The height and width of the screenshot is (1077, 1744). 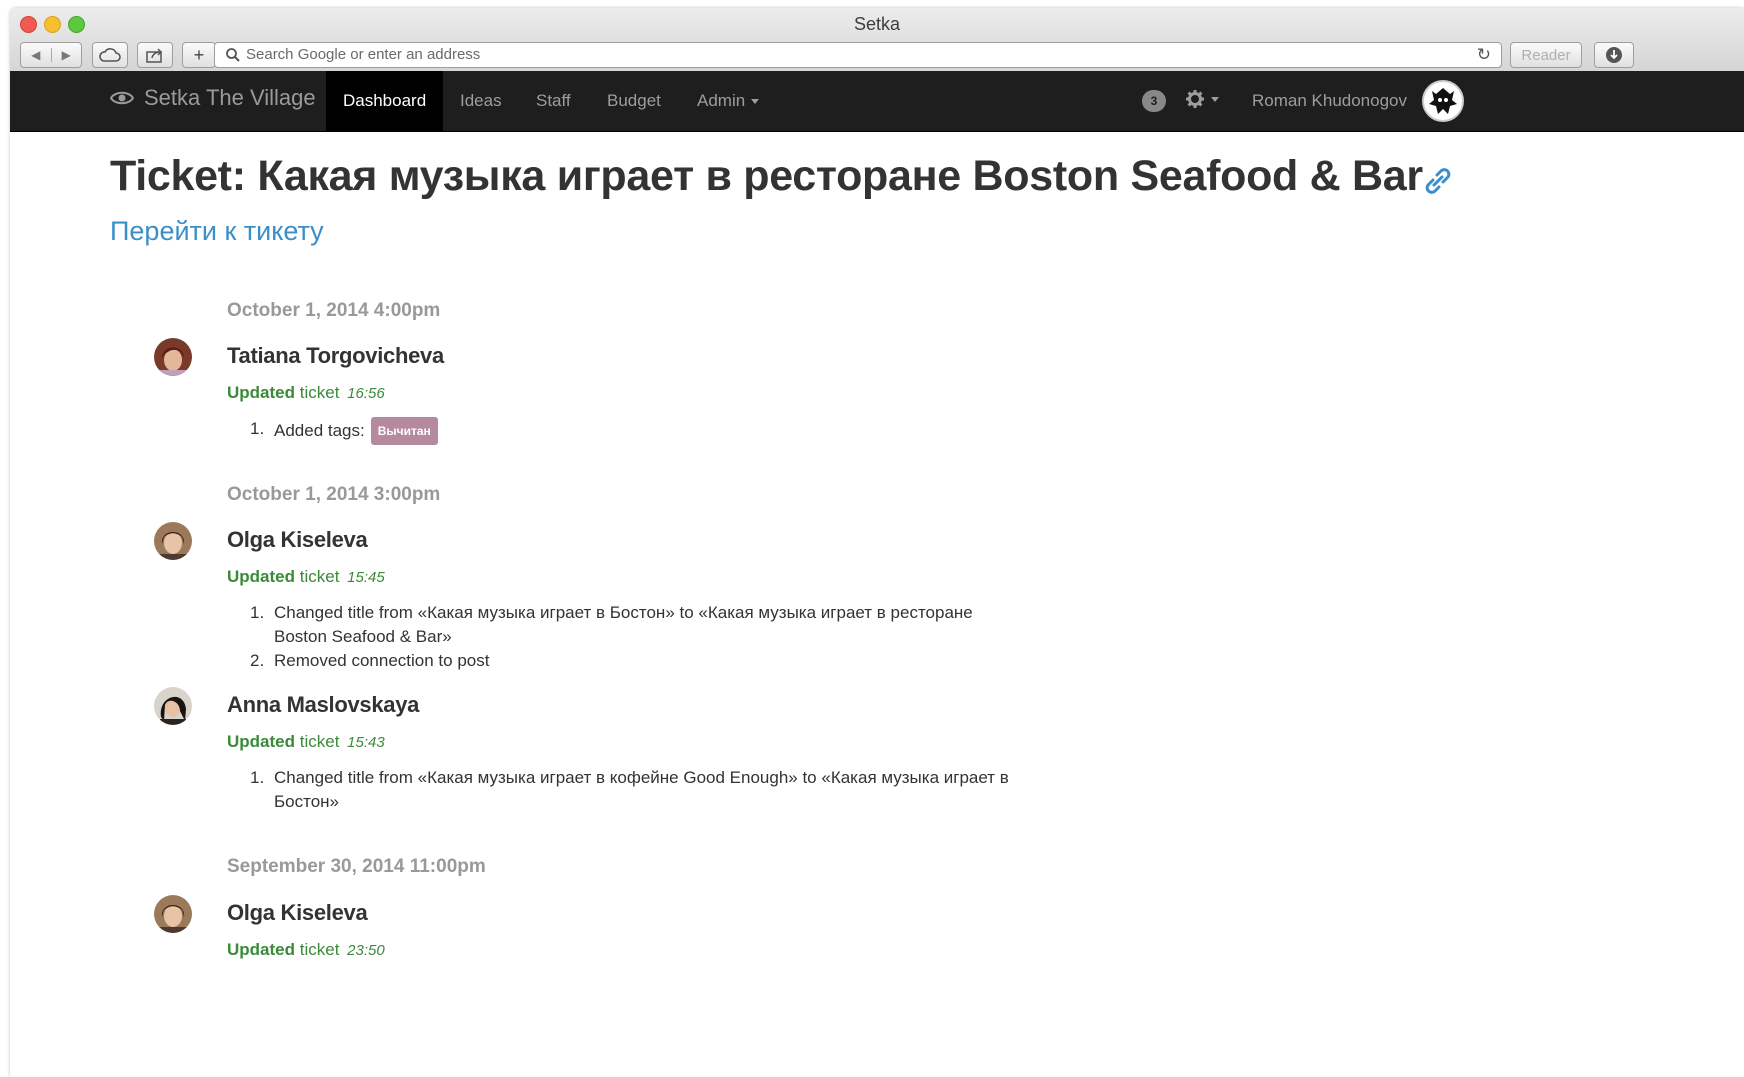 I want to click on action-time: 15:43, so click(x=366, y=742).